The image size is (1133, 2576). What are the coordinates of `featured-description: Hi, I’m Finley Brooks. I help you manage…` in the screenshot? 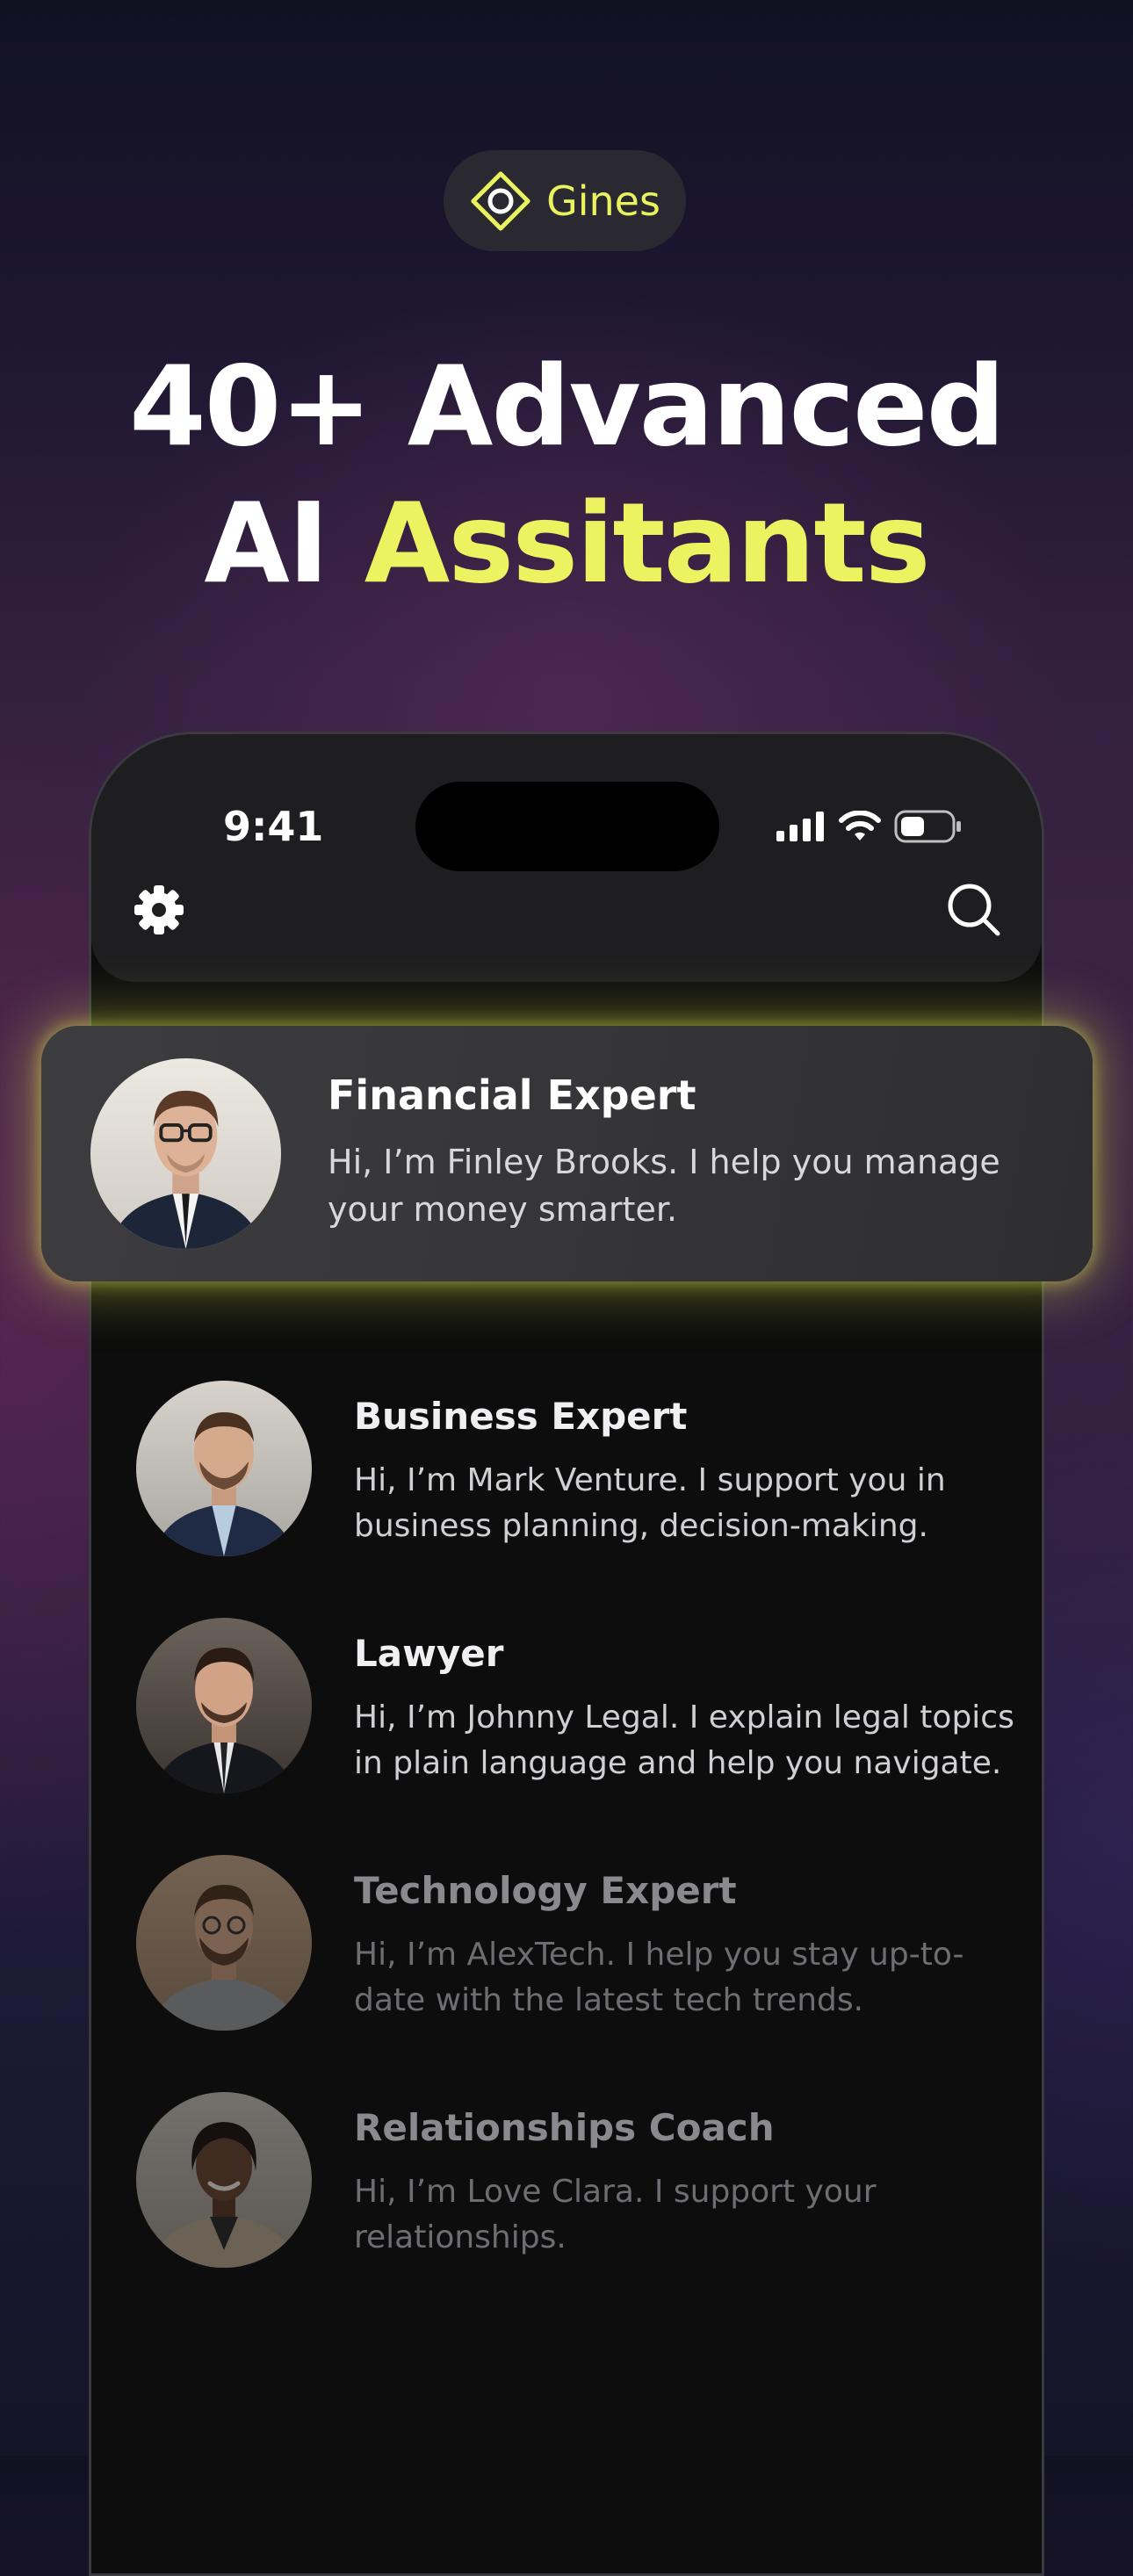 It's located at (664, 1186).